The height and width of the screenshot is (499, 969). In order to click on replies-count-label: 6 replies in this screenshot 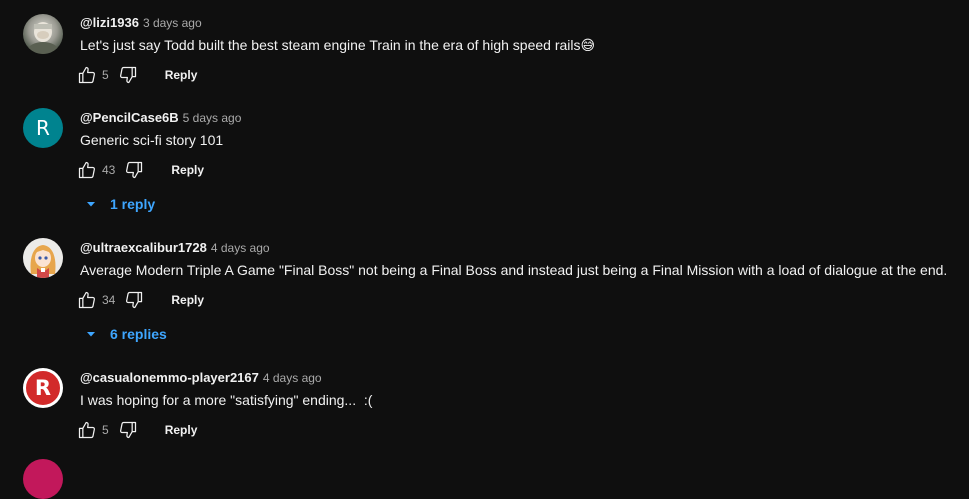, I will do `click(138, 334)`.